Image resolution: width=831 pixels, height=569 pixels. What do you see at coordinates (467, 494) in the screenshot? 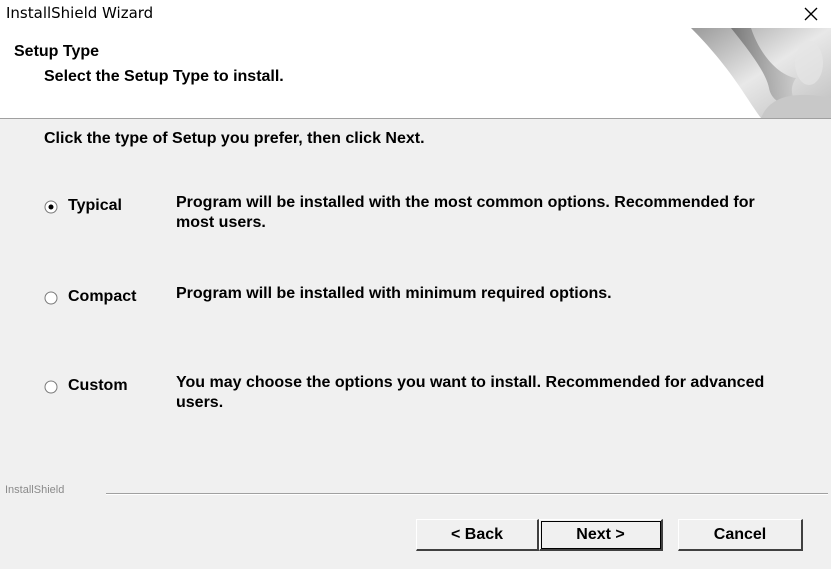
I see `footer-separator` at bounding box center [467, 494].